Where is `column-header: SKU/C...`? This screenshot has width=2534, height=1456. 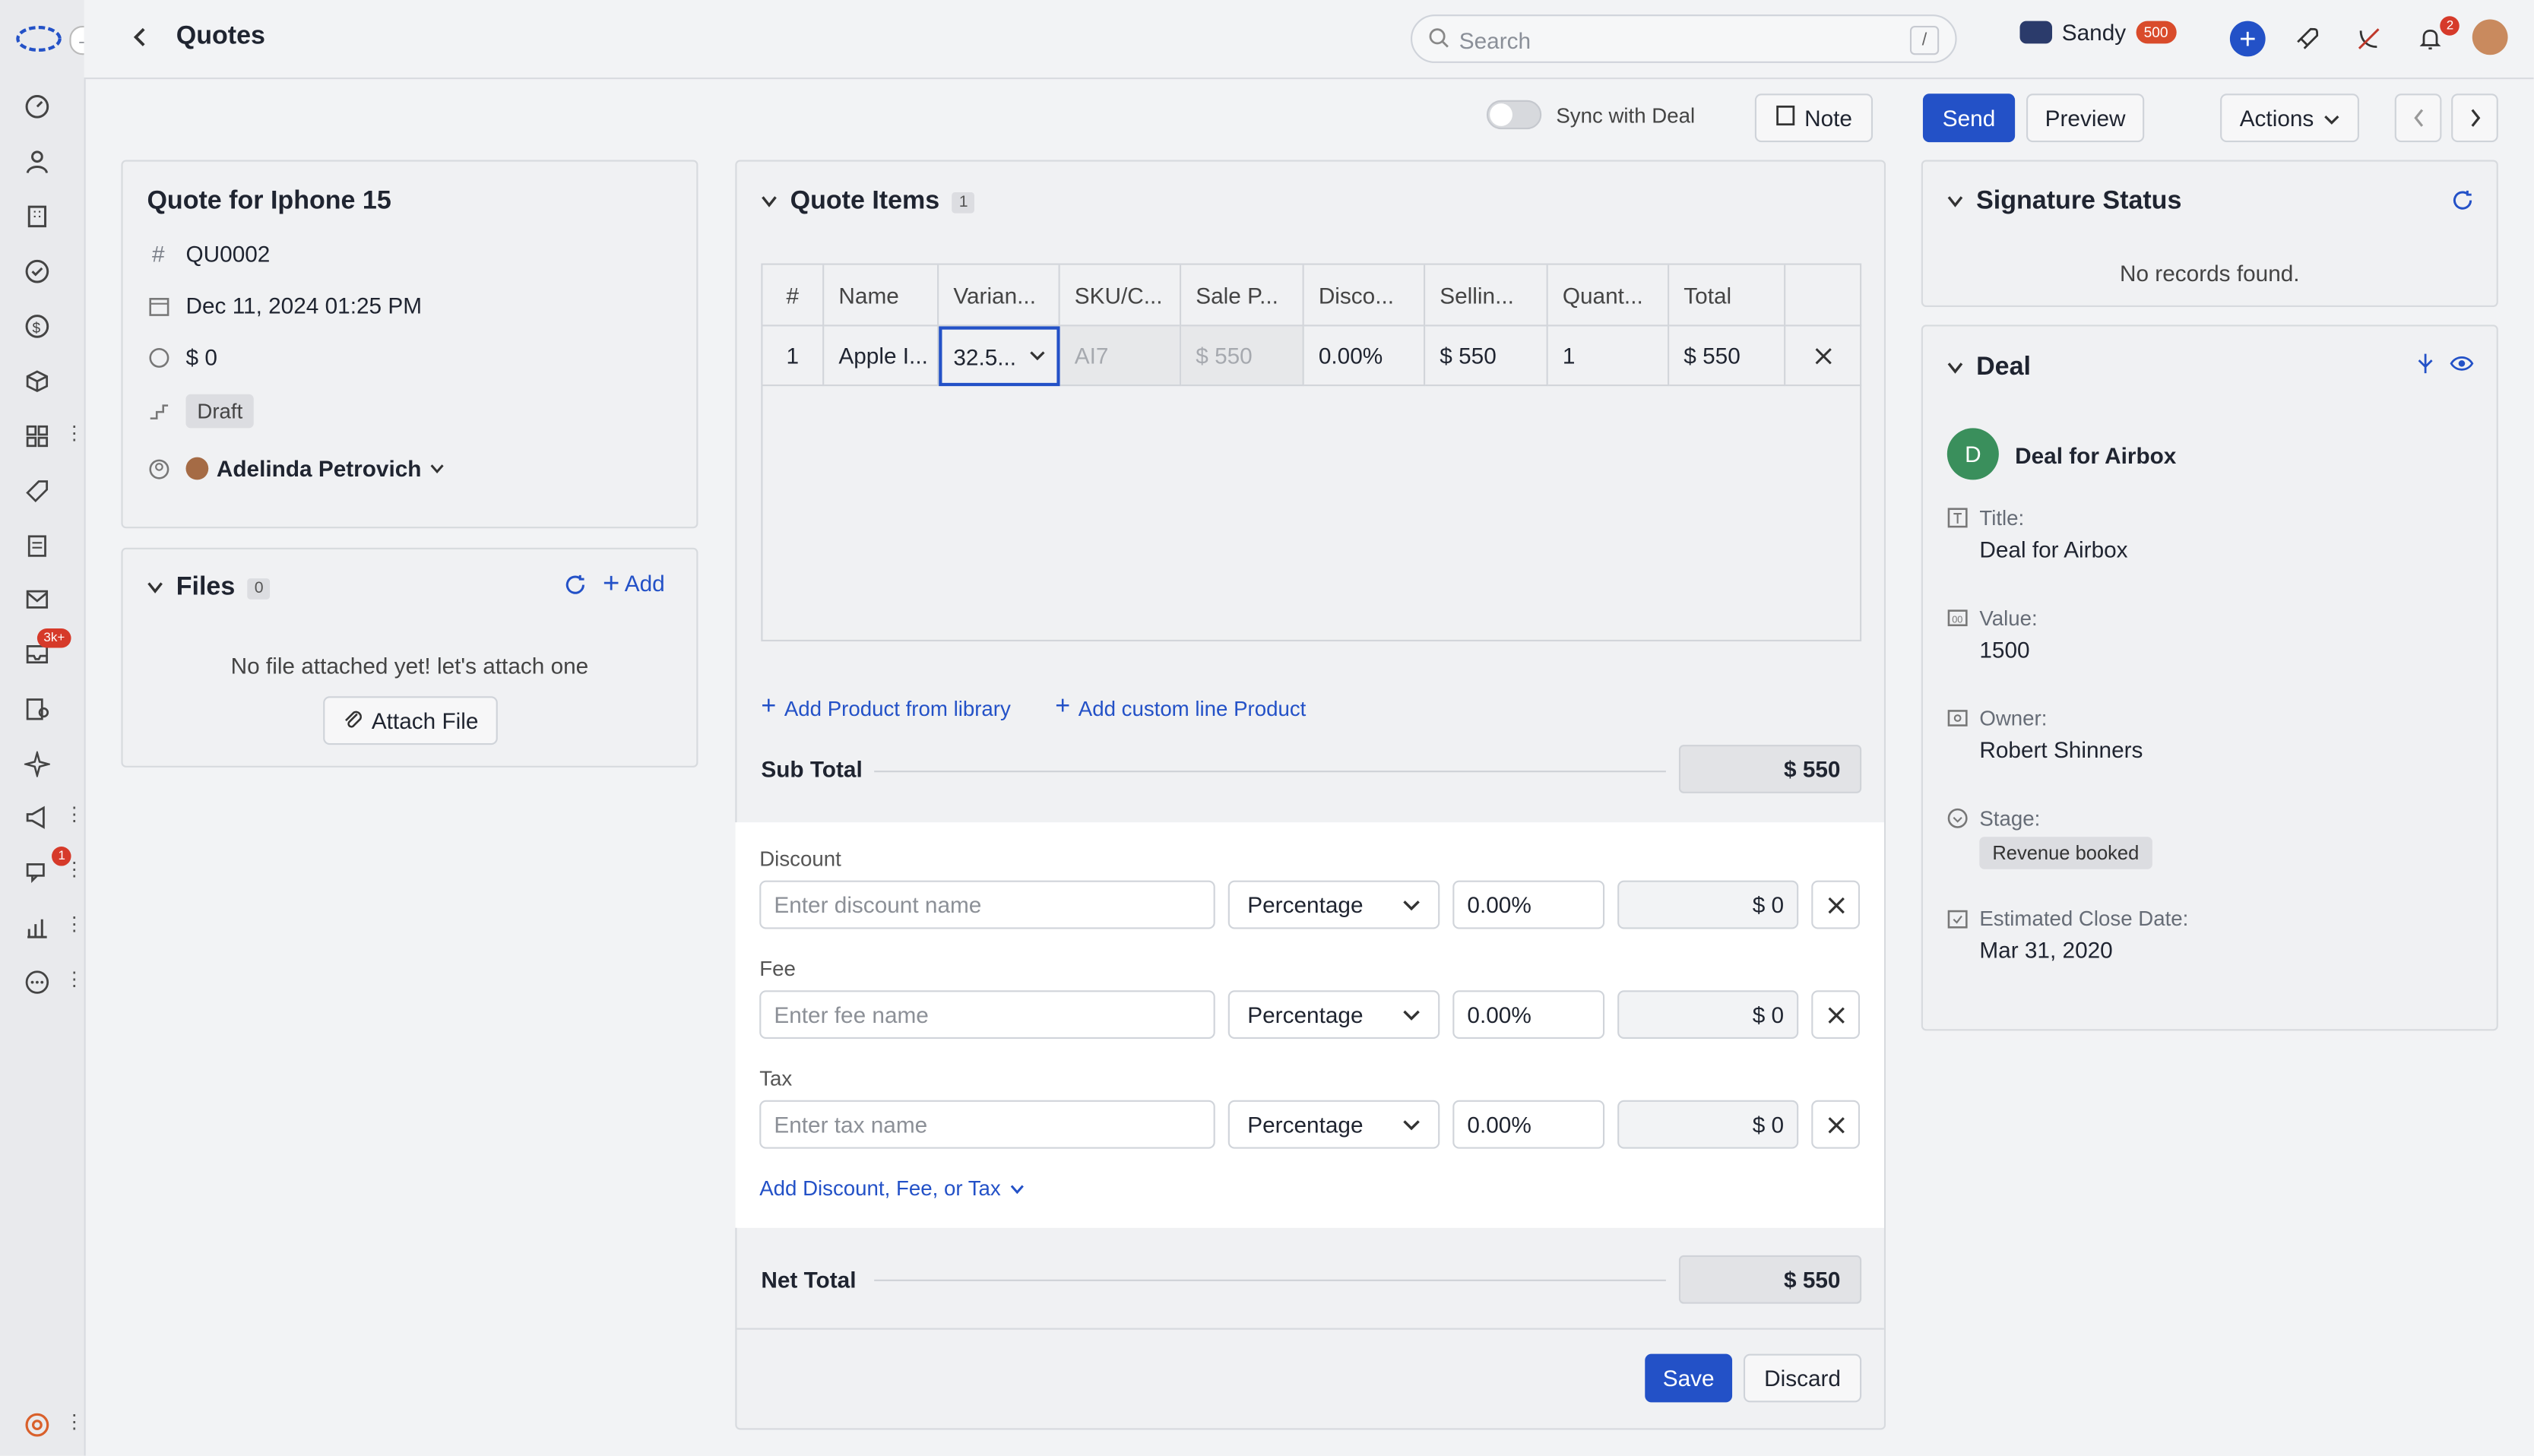 column-header: SKU/C... is located at coordinates (1121, 295).